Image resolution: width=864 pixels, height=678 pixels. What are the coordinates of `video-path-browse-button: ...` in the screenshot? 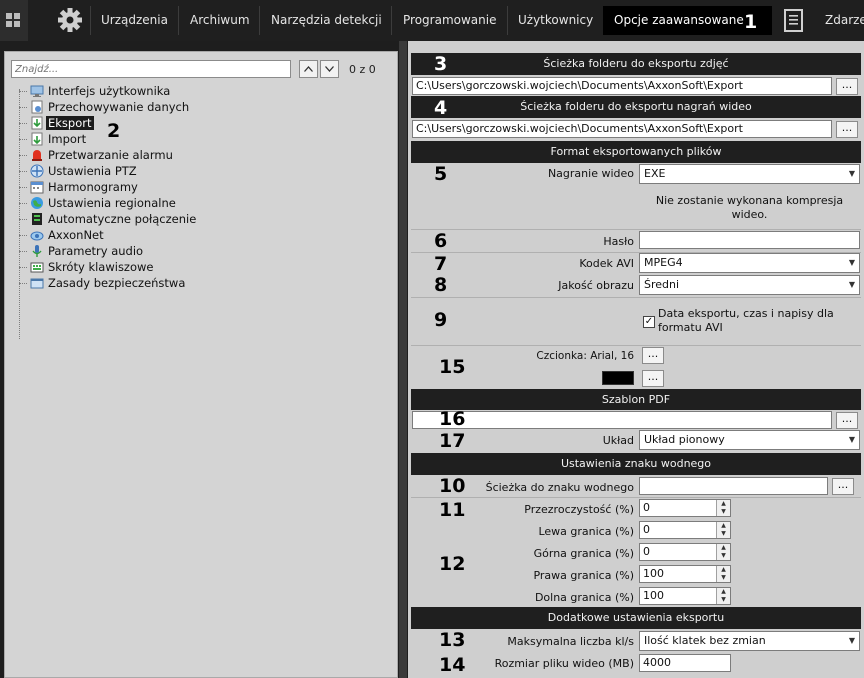 It's located at (847, 129).